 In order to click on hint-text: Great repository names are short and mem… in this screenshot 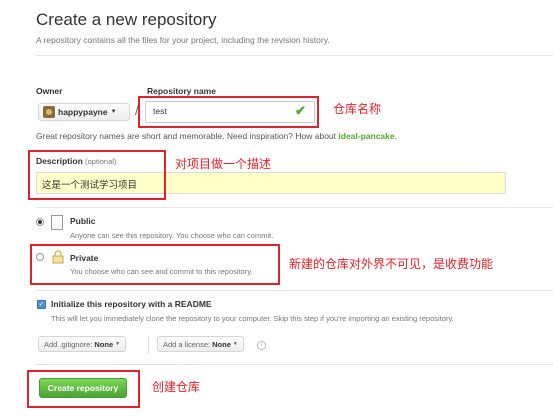, I will do `click(187, 136)`.